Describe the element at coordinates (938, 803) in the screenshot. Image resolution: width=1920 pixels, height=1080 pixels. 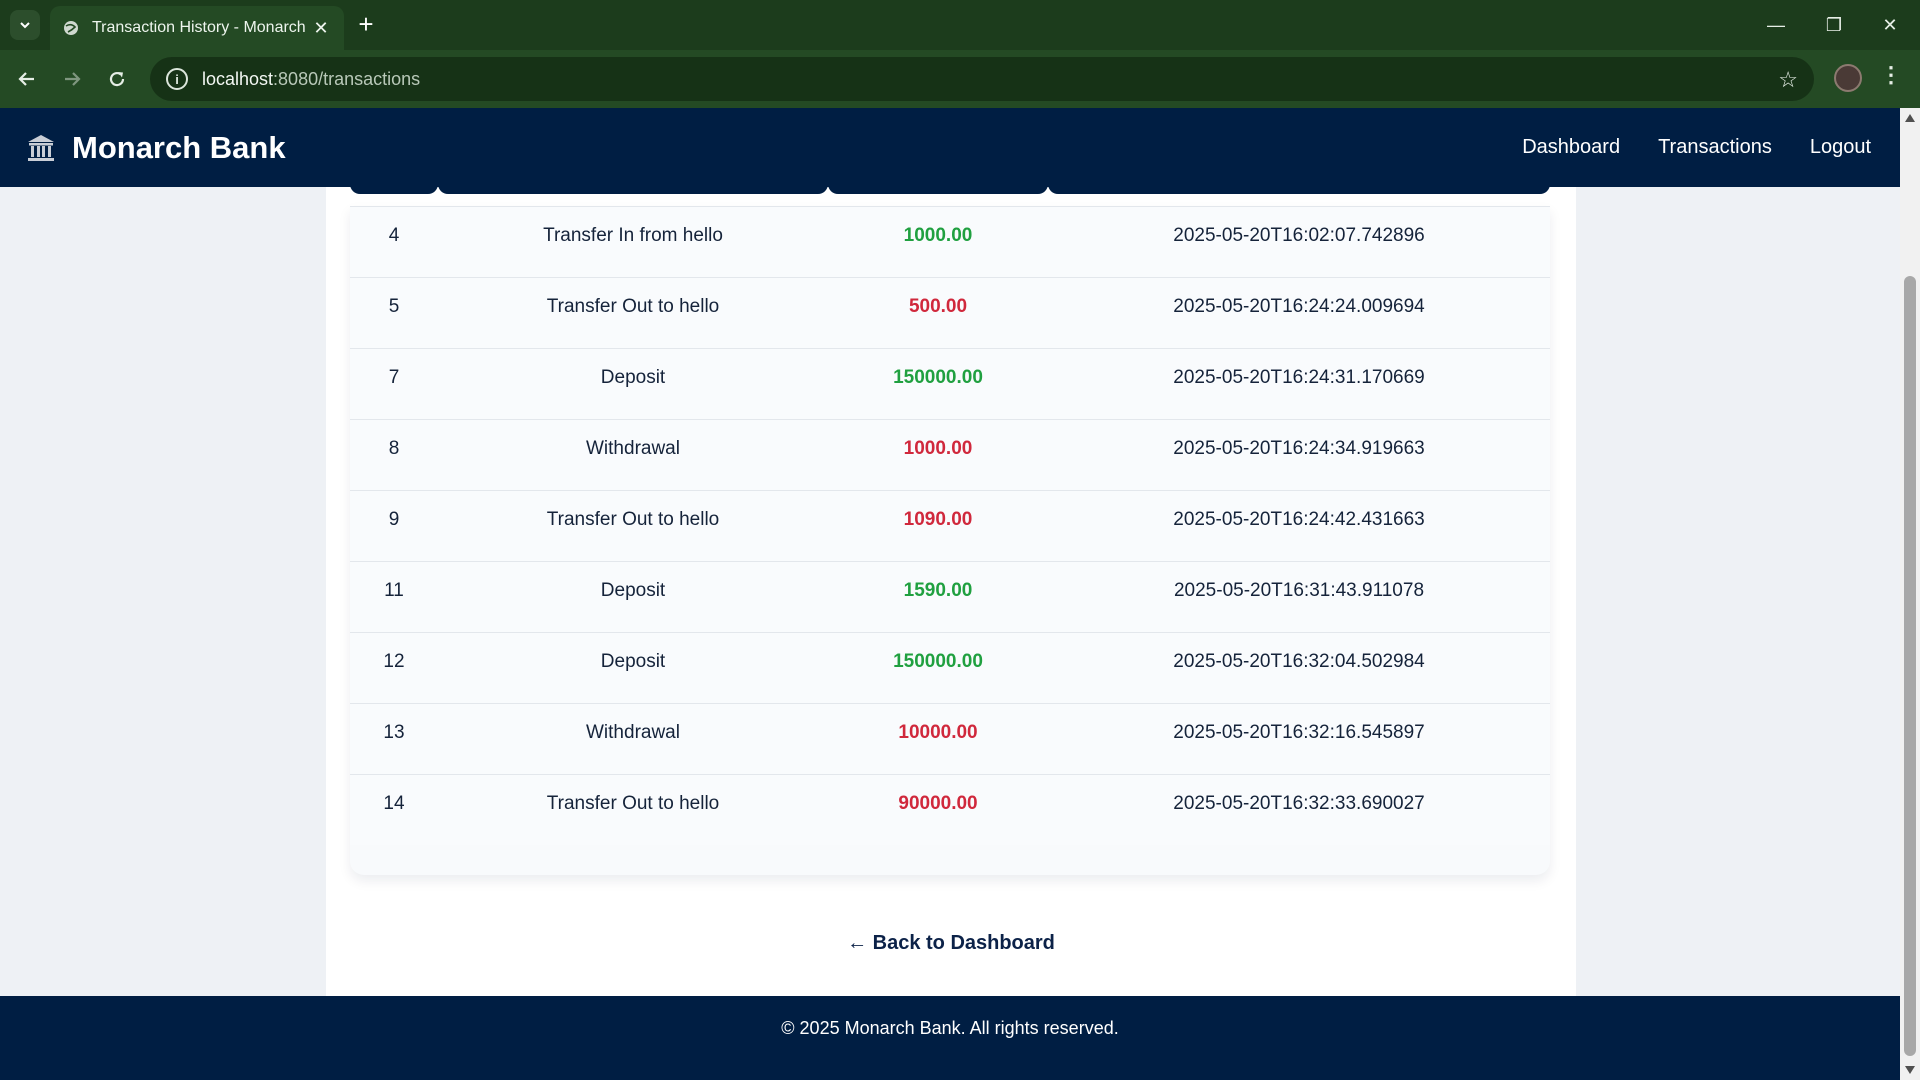
I see `cell-amount: 90000.00` at that location.